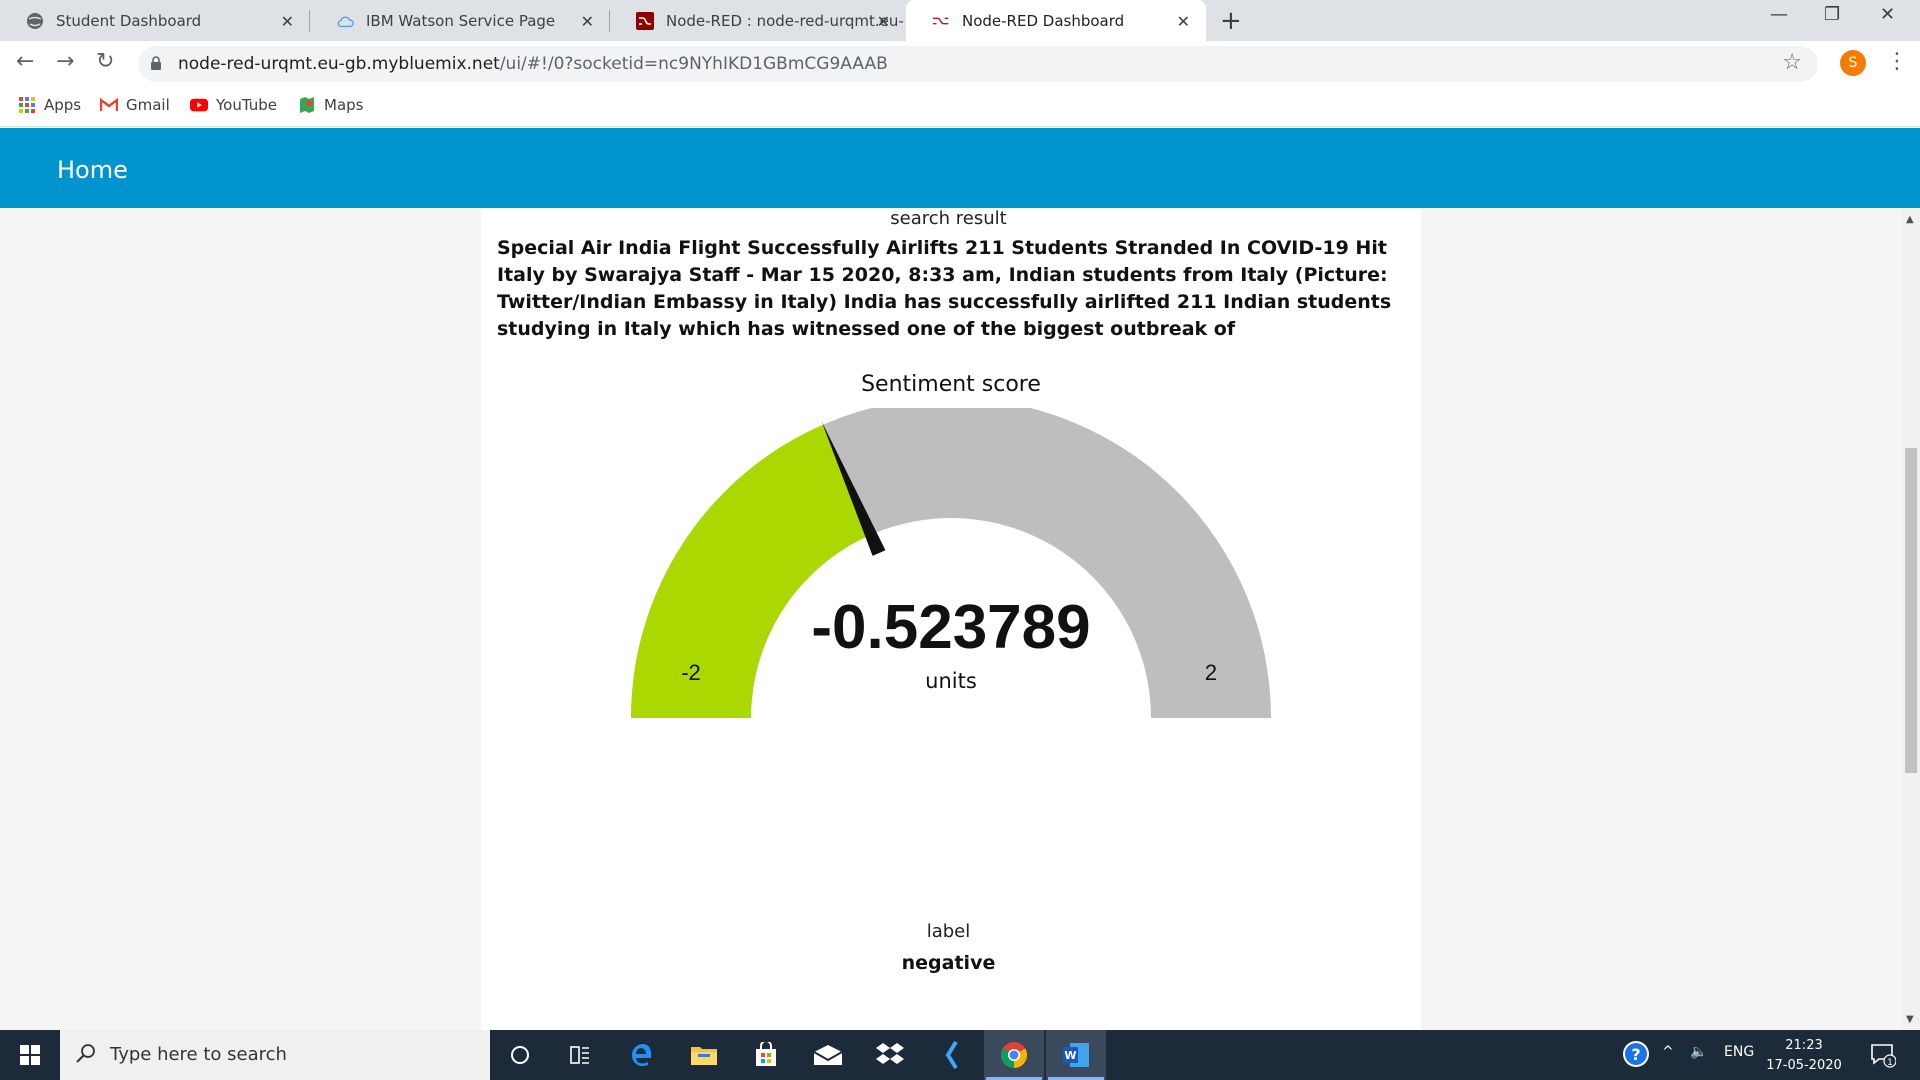 The image size is (1920, 1080). What do you see at coordinates (65, 61) in the screenshot?
I see `forward-icon: →` at bounding box center [65, 61].